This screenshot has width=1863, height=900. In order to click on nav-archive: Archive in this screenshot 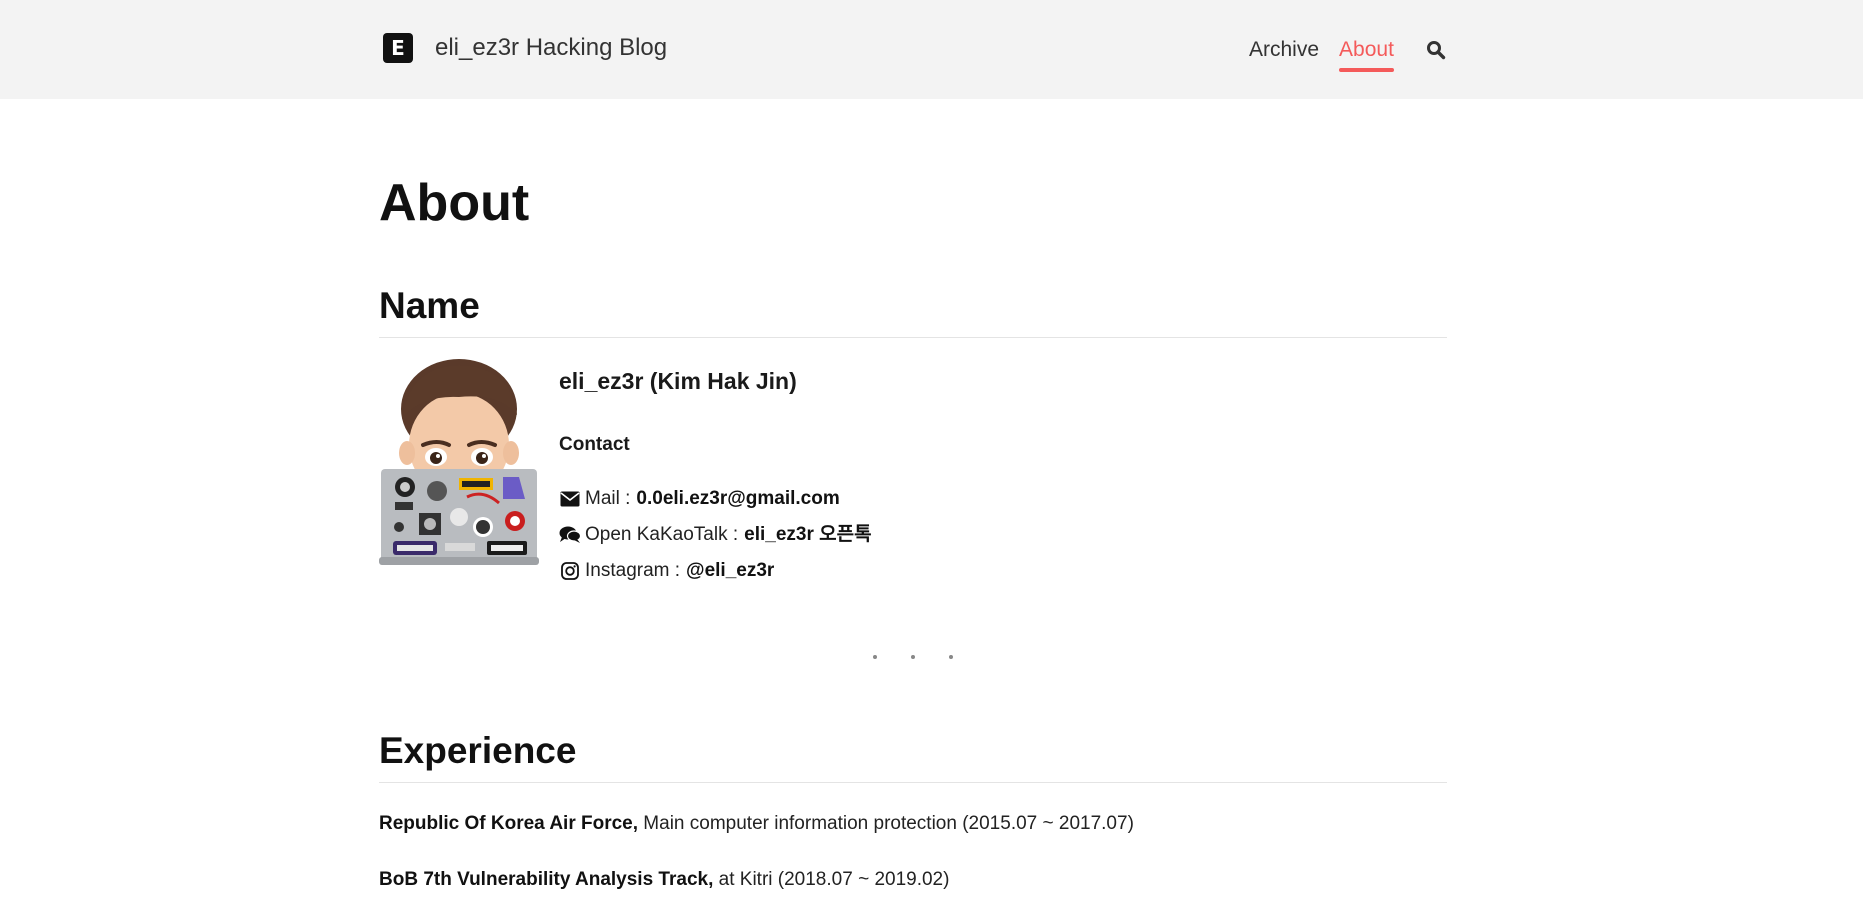, I will do `click(1284, 50)`.